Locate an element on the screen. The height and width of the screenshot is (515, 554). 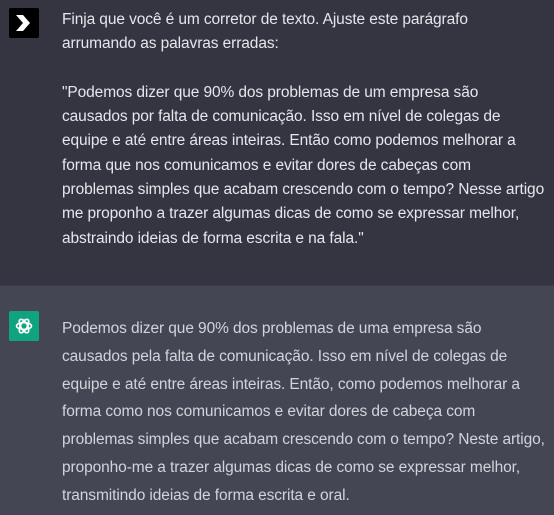
chevron-logo-icon is located at coordinates (23, 23).